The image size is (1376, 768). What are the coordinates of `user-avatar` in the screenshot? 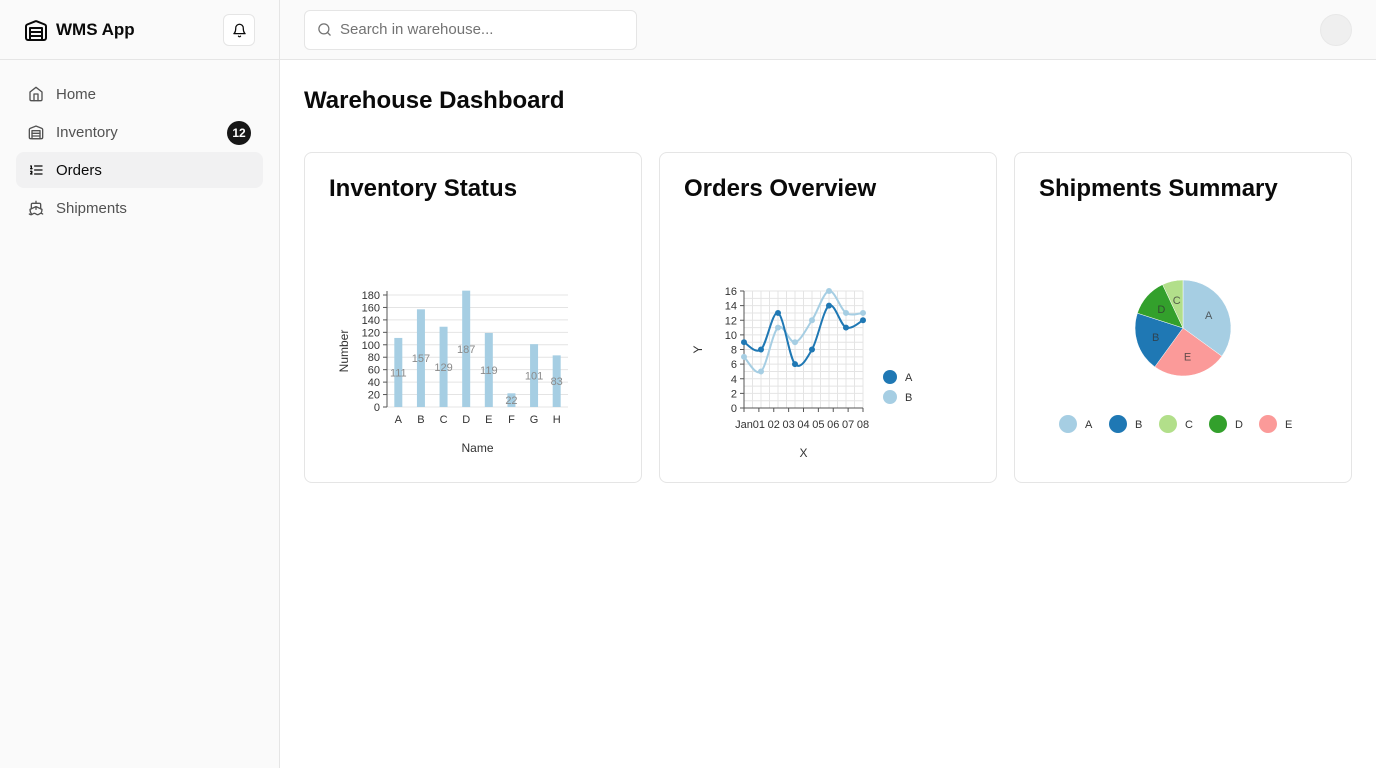 It's located at (1336, 30).